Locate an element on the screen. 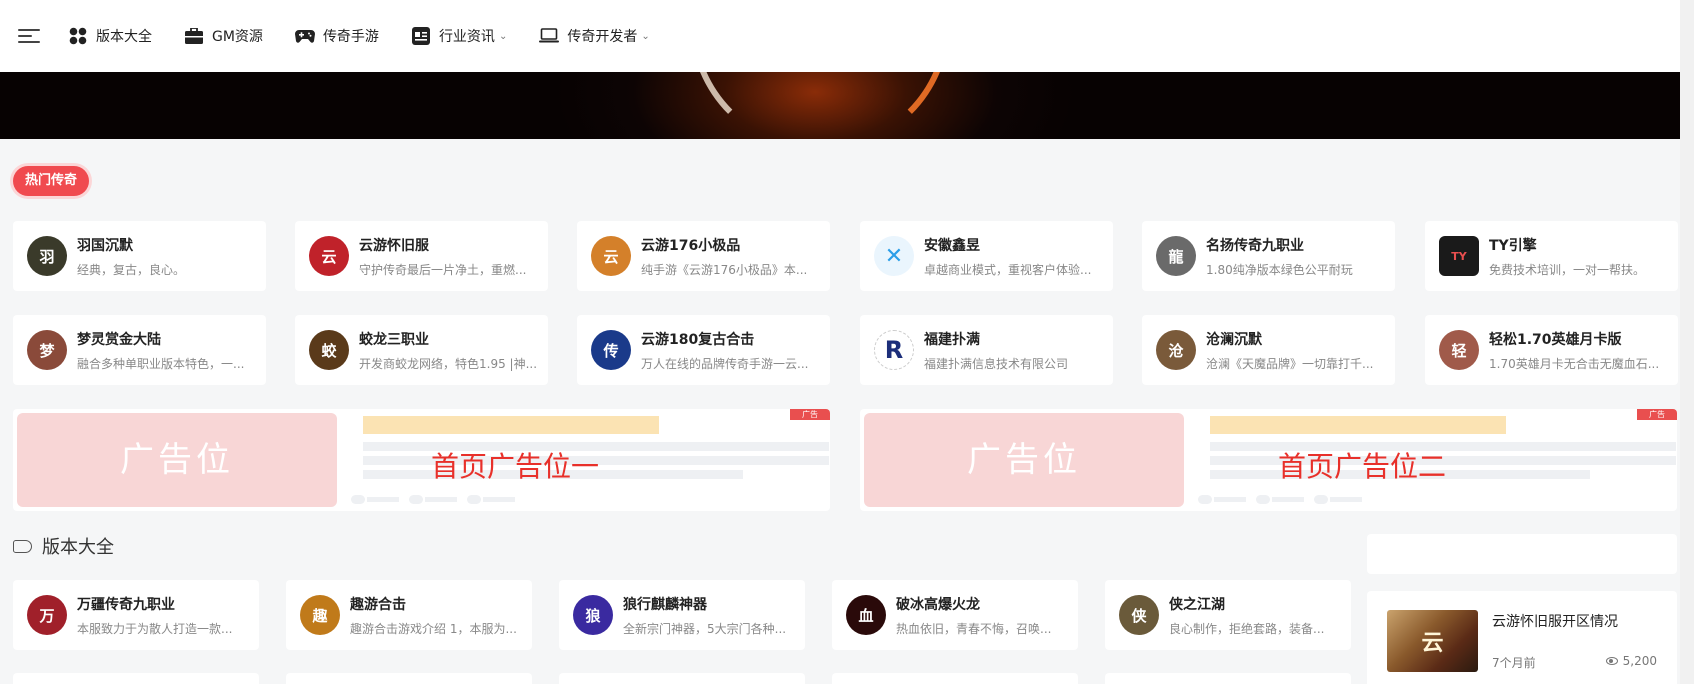 This screenshot has width=1694, height=684. card-title: 轻松1.70英雄月卡版 is located at coordinates (1555, 339).